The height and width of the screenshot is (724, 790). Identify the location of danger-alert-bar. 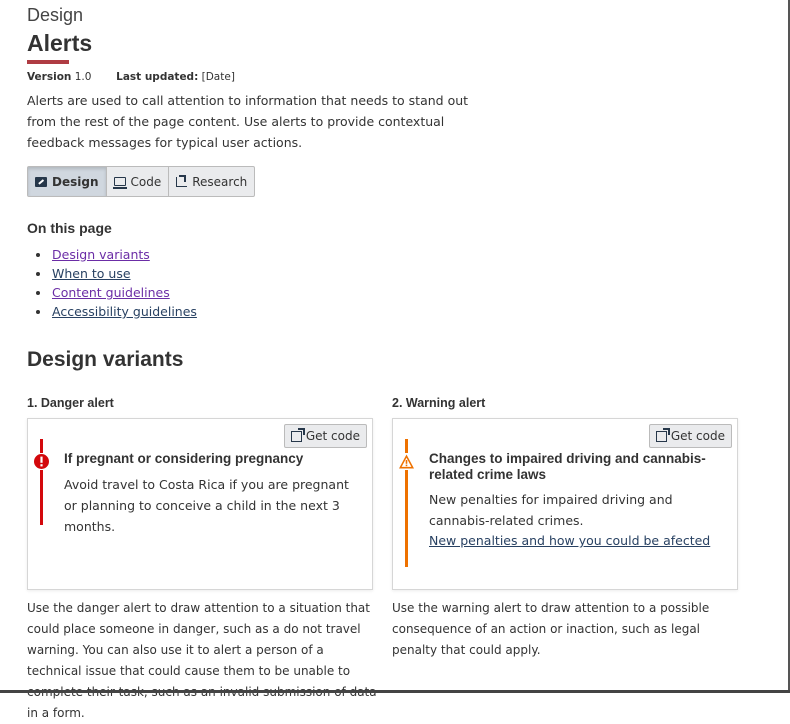
(41, 482).